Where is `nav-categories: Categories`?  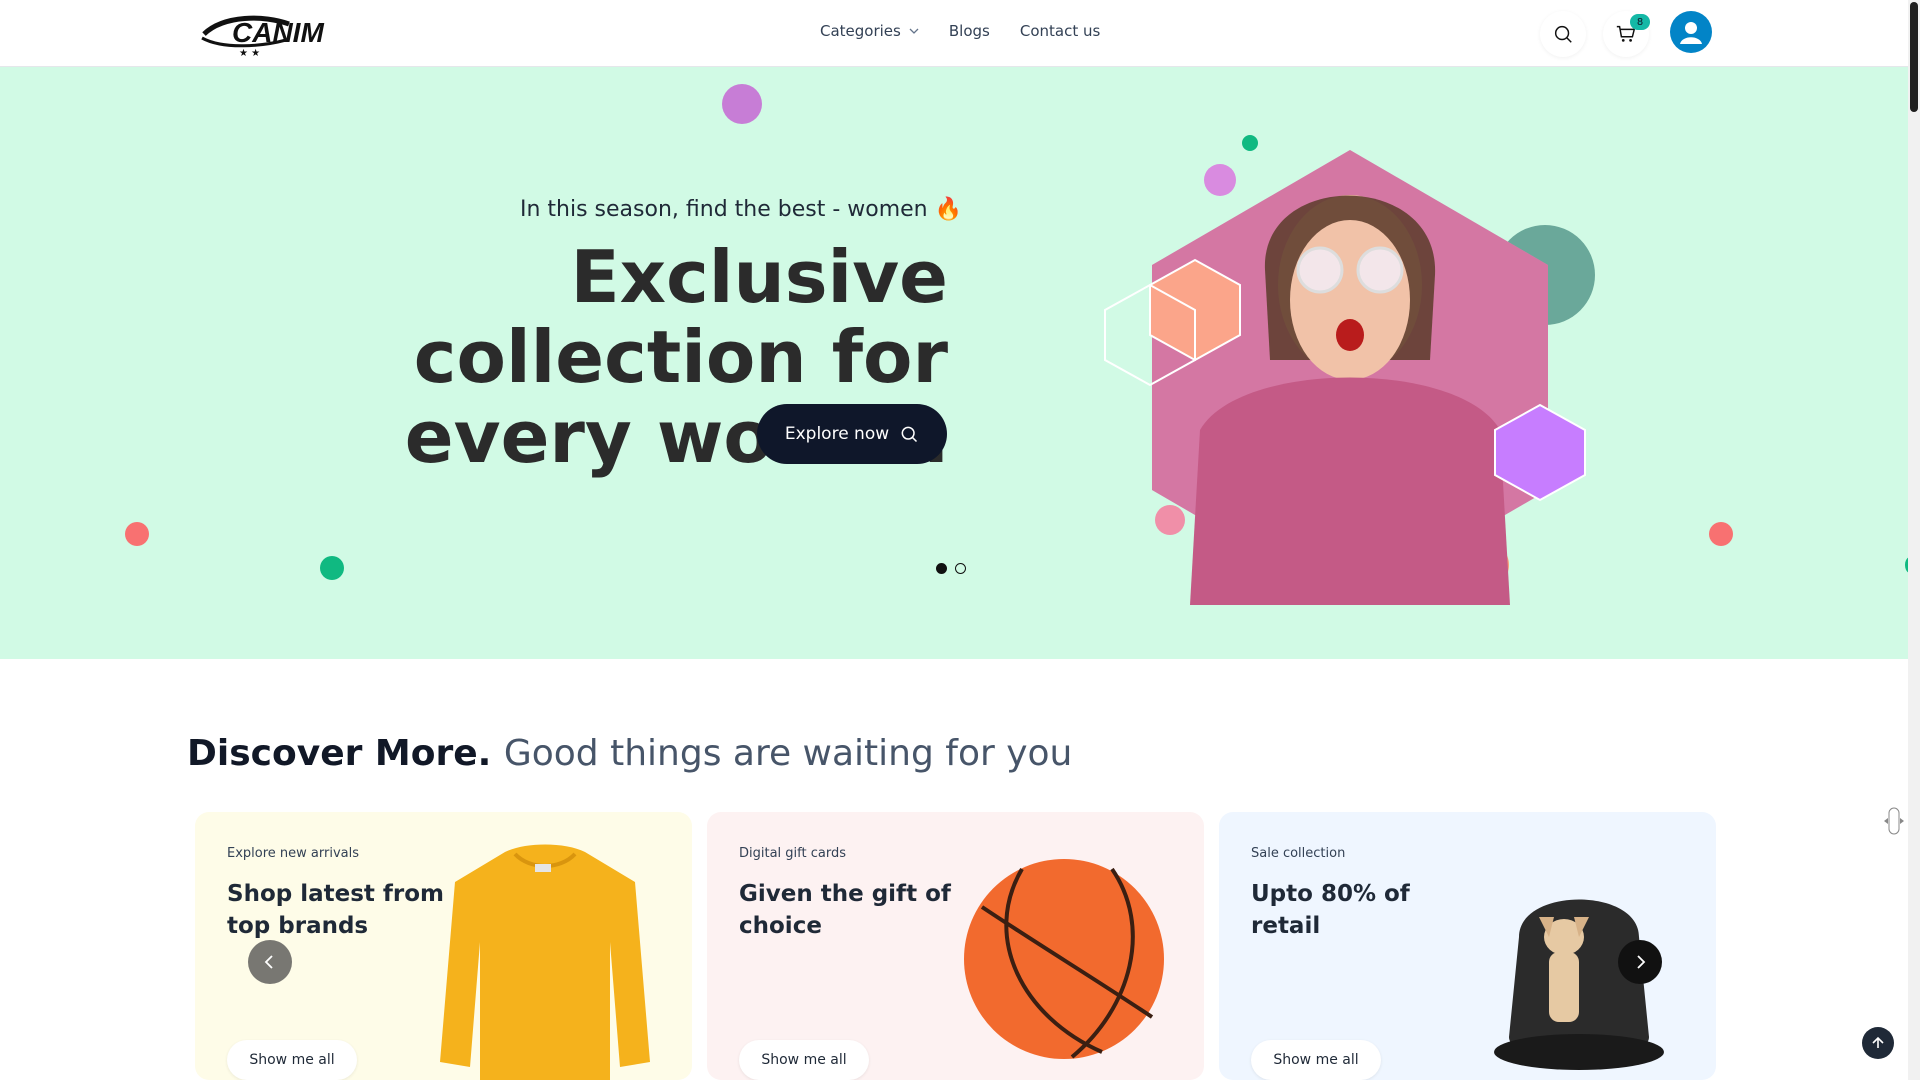
nav-categories: Categories is located at coordinates (869, 31).